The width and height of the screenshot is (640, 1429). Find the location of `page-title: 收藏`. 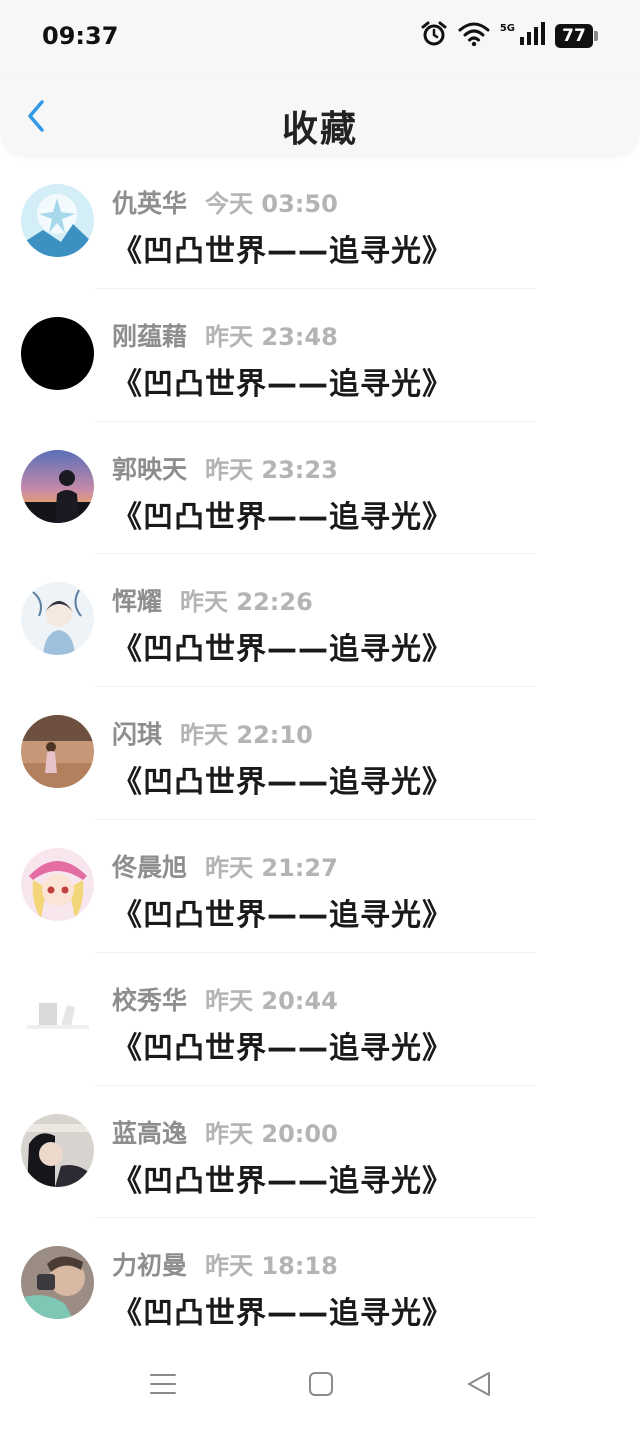

page-title: 收藏 is located at coordinates (319, 129).